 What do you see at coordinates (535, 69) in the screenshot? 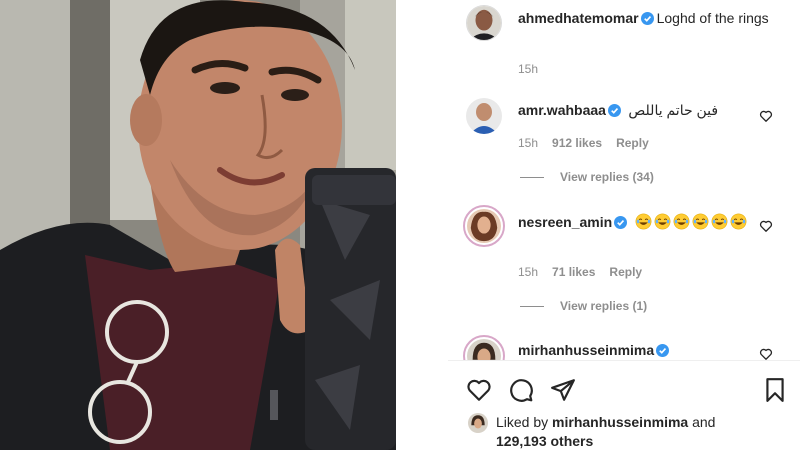
I see `post-time: 15h` at bounding box center [535, 69].